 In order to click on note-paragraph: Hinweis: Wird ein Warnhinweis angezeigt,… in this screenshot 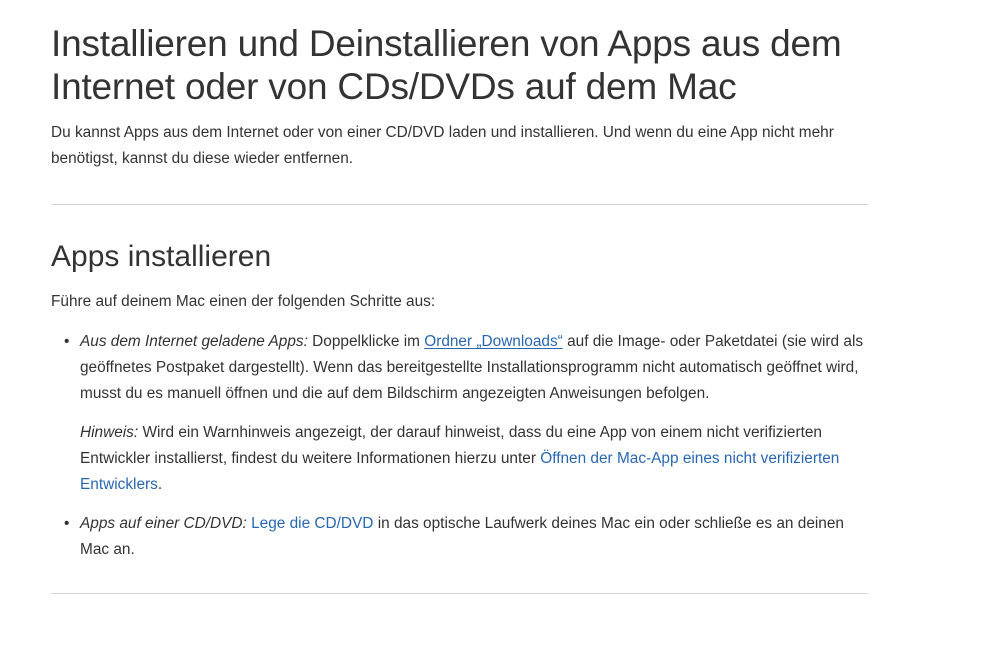, I will do `click(474, 459)`.